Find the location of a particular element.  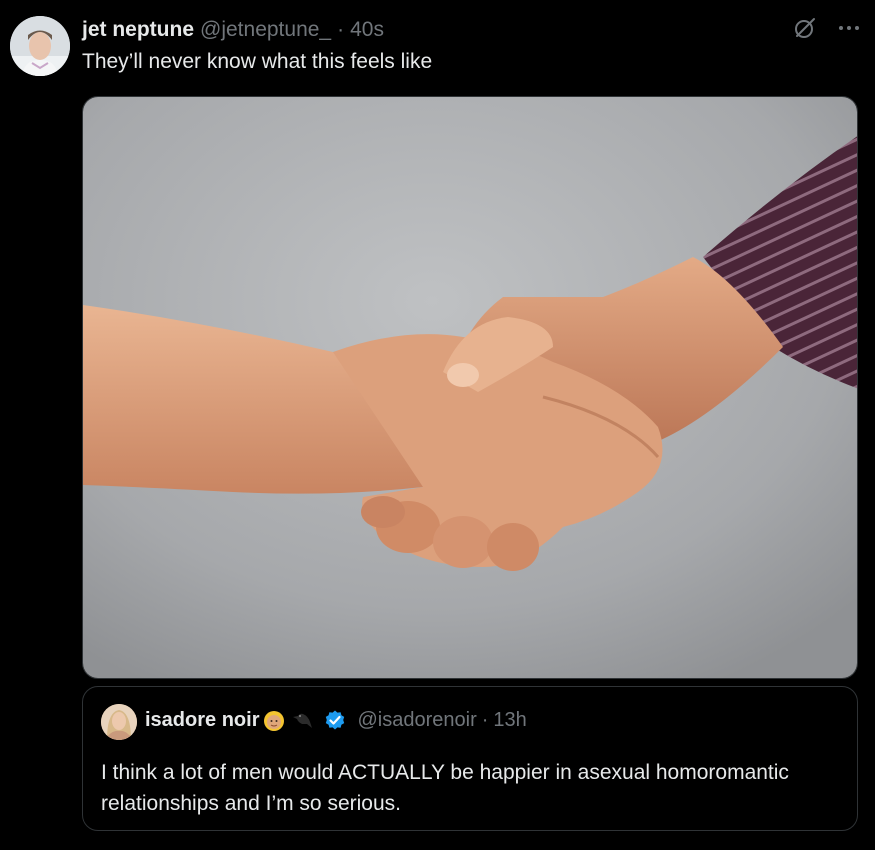

tweet-header: jet neptune @jetneptune_ · 40s is located at coordinates (233, 32).